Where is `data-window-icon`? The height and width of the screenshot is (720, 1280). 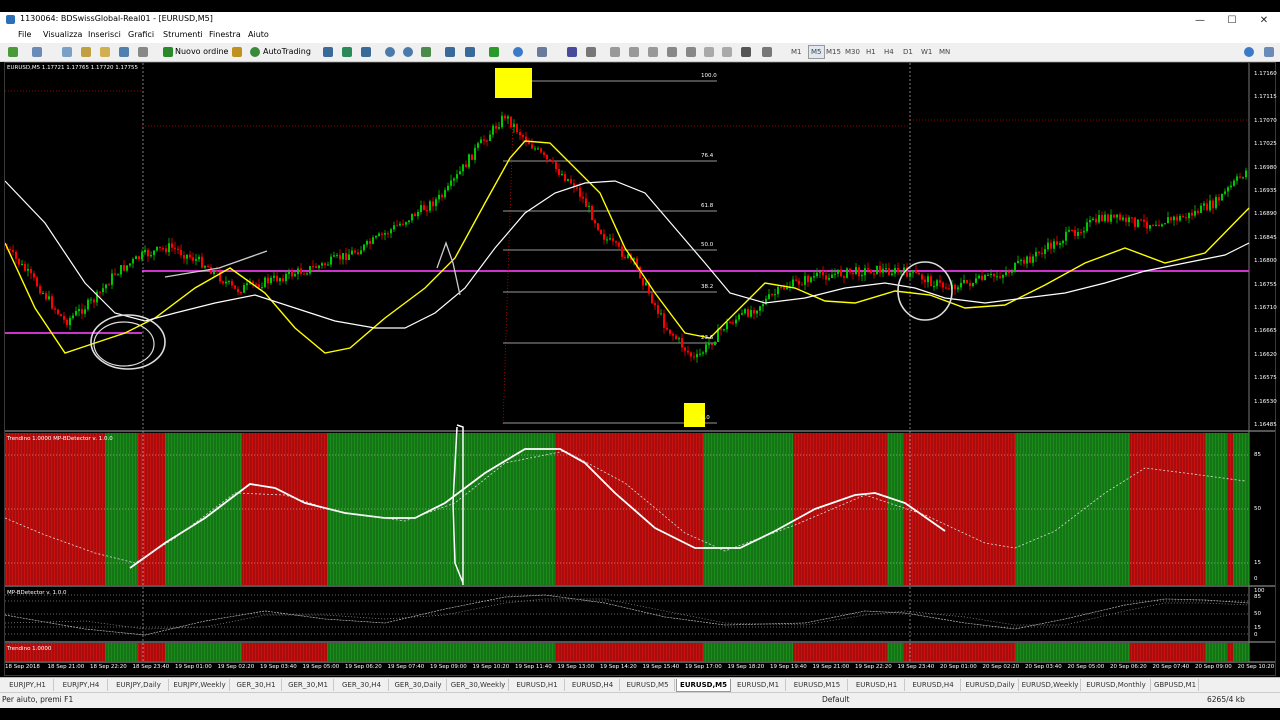 data-window-icon is located at coordinates (86, 52).